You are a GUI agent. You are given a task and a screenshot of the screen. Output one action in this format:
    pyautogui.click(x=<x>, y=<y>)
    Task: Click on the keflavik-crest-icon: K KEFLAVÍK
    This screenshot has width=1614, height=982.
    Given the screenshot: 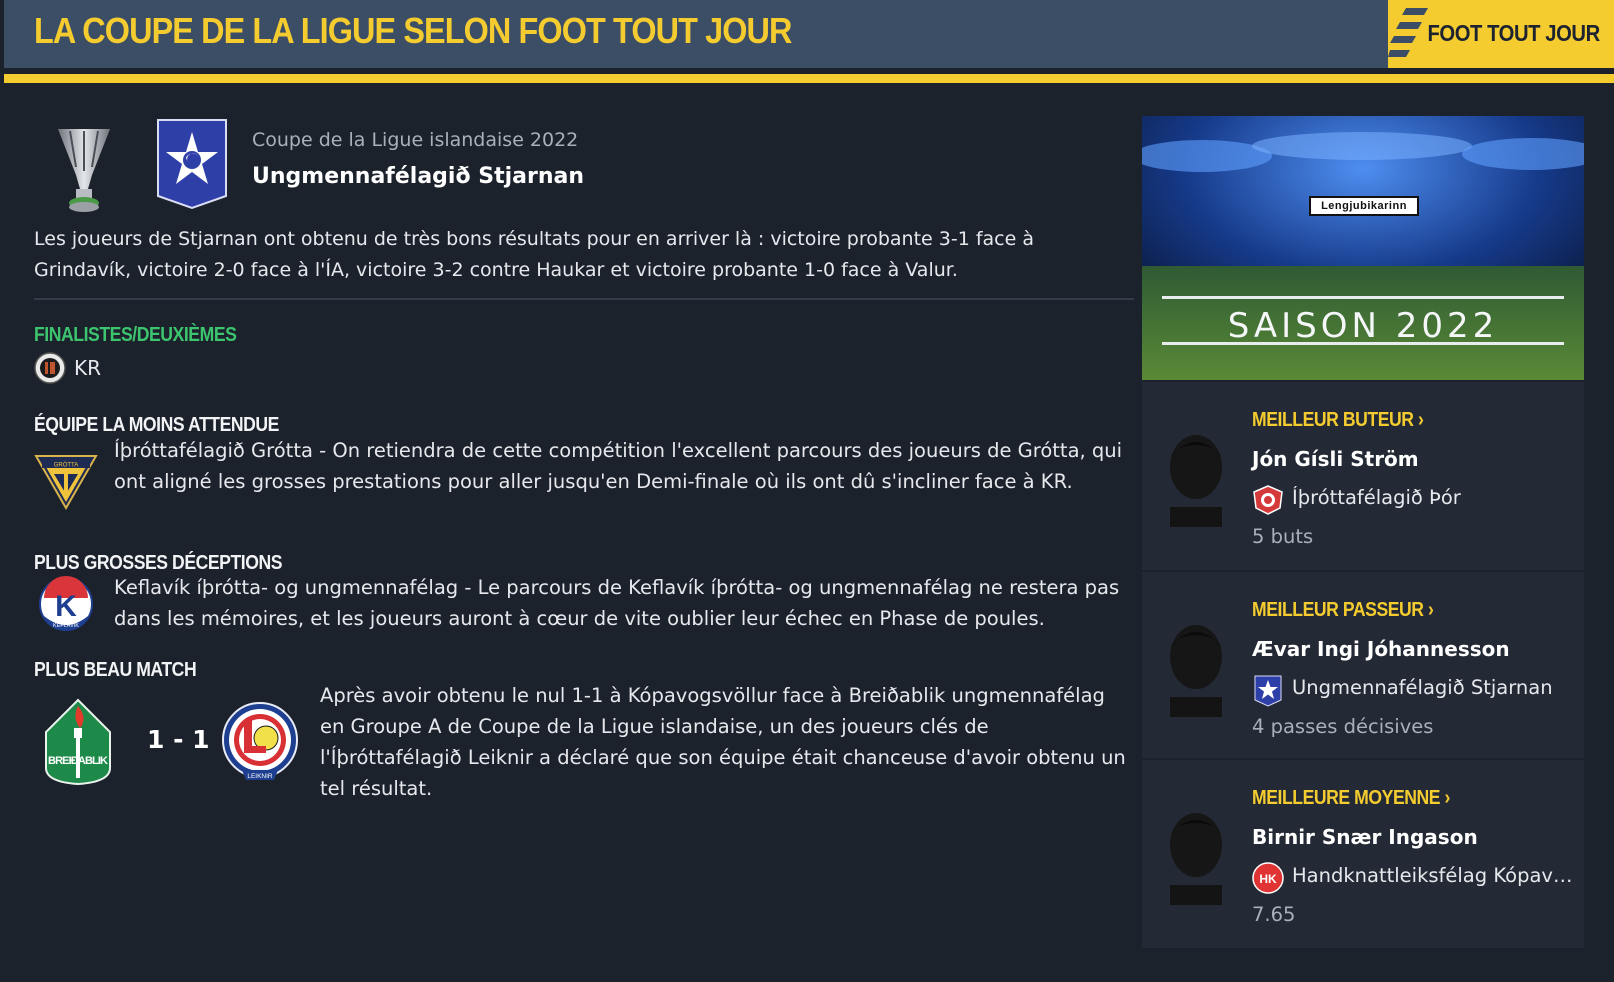 What is the action you would take?
    pyautogui.click(x=66, y=603)
    